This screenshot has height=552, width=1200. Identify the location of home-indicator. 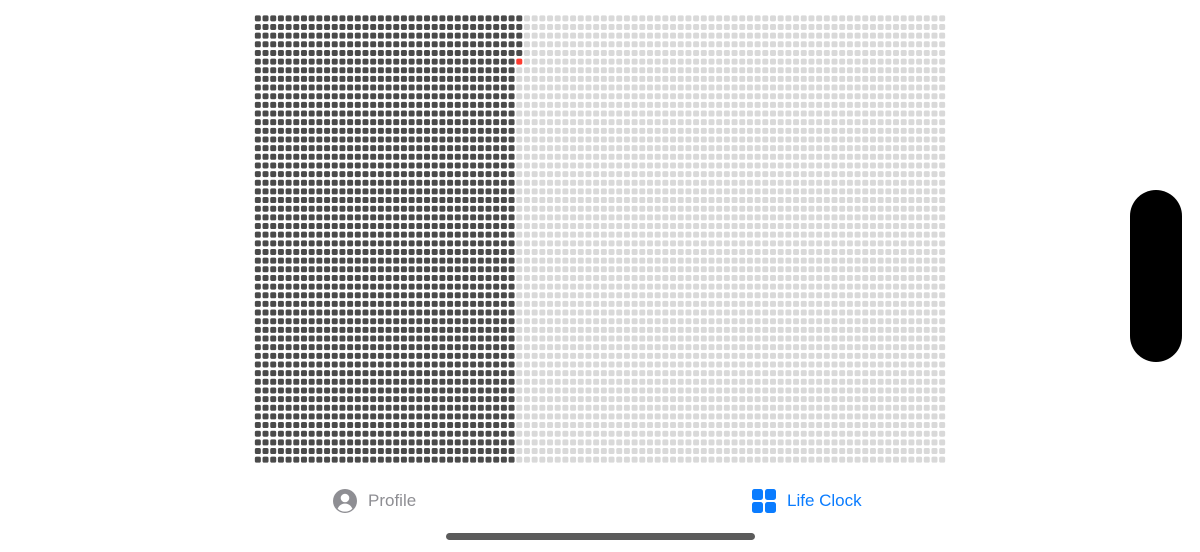
(600, 536).